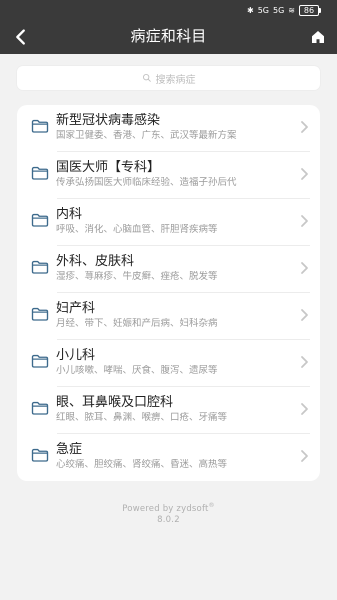  What do you see at coordinates (76, 308) in the screenshot?
I see `list-item-title: 妇产科` at bounding box center [76, 308].